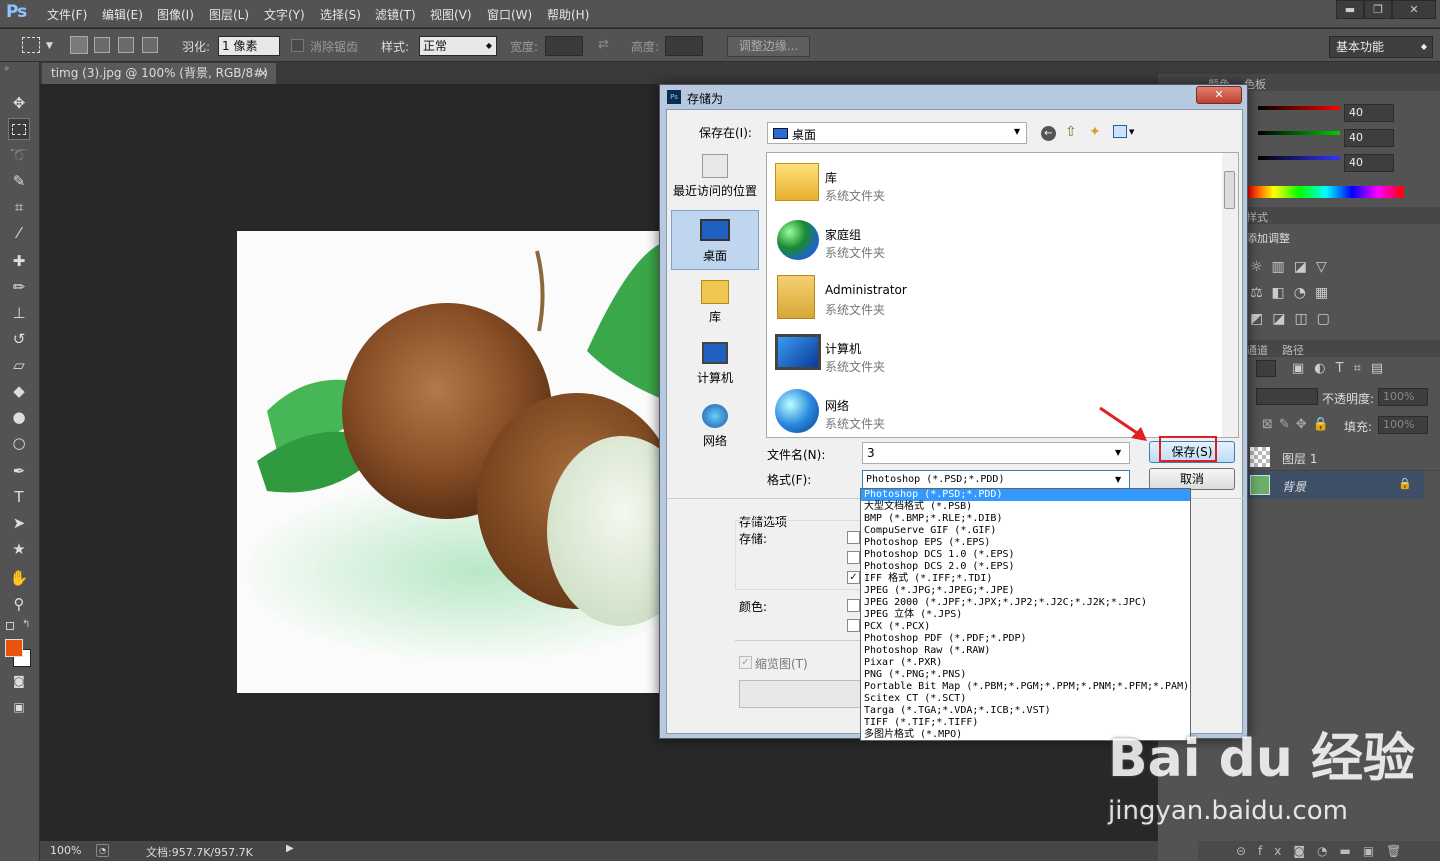 The image size is (1440, 861). I want to click on file-list-scrollbar, so click(1230, 295).